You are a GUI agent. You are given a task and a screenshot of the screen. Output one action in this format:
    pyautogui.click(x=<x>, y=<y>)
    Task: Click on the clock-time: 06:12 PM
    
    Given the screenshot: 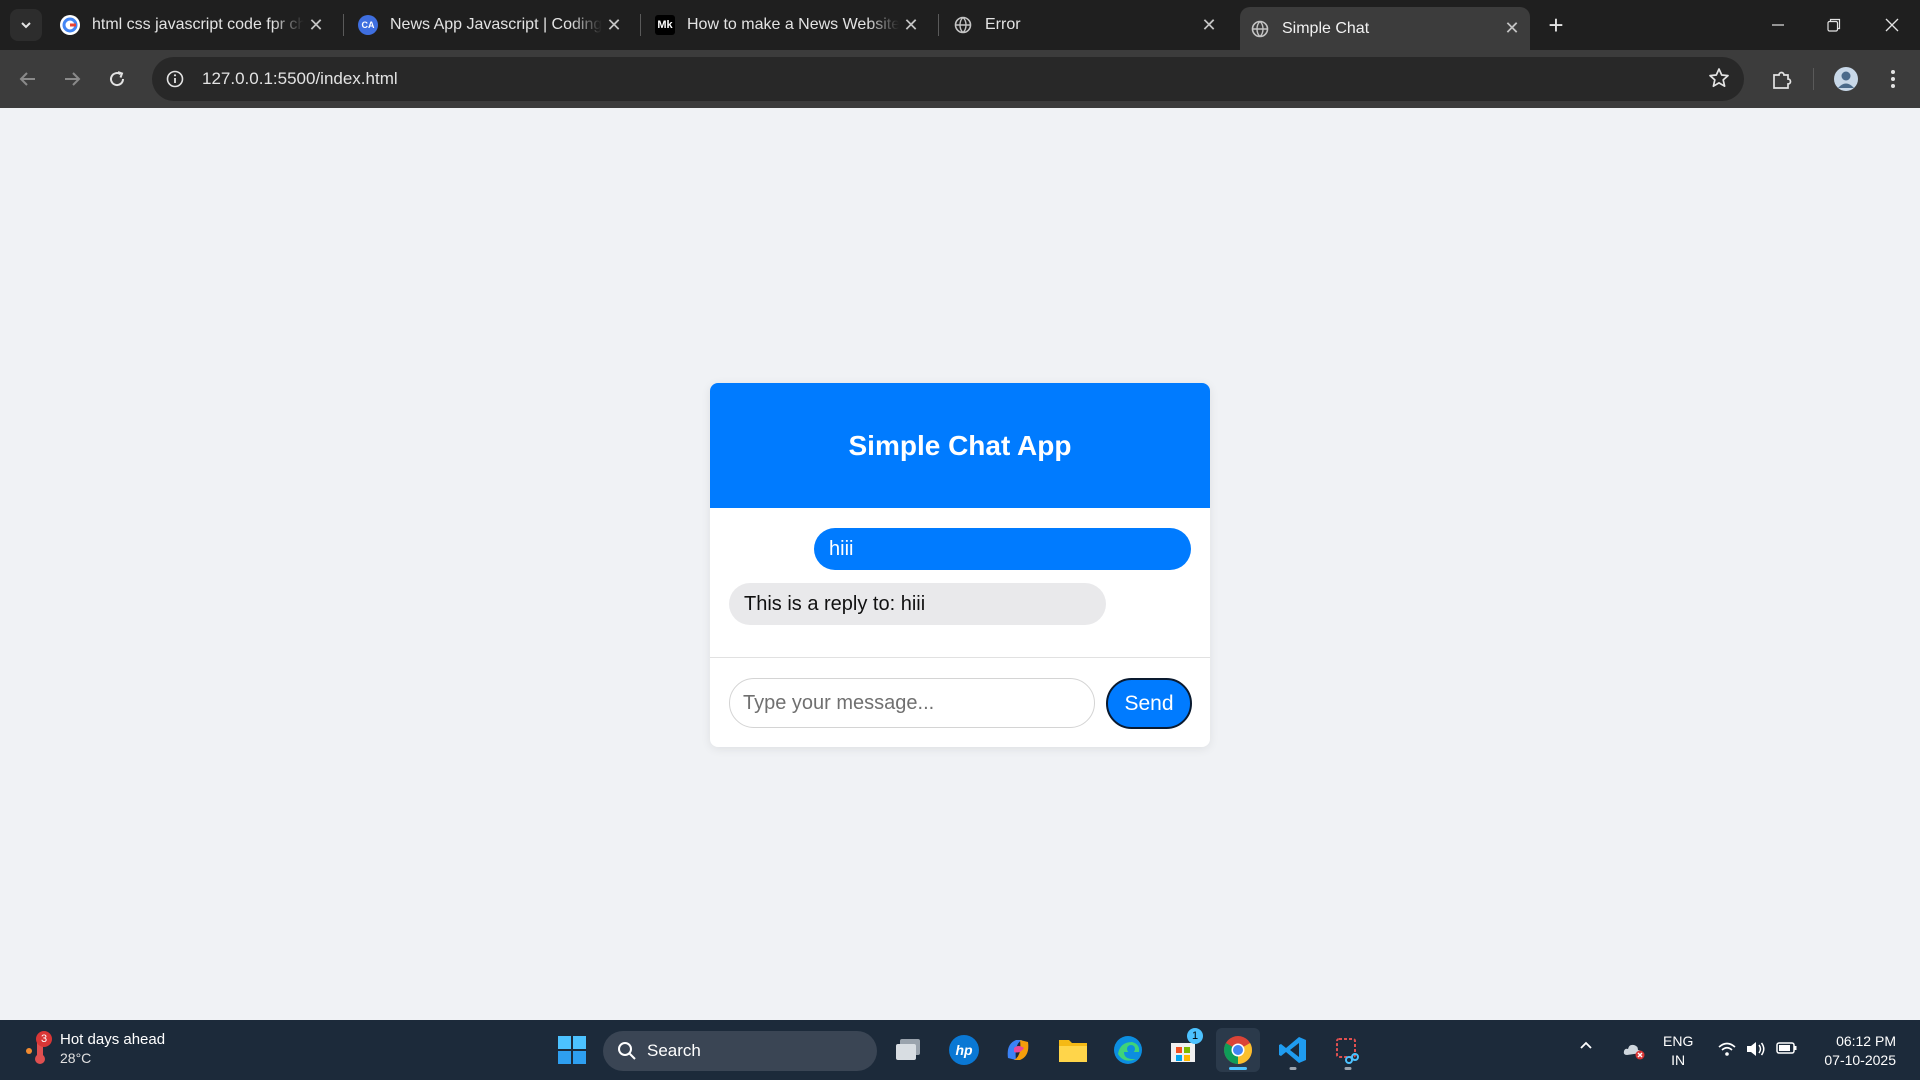 What is the action you would take?
    pyautogui.click(x=1866, y=1041)
    